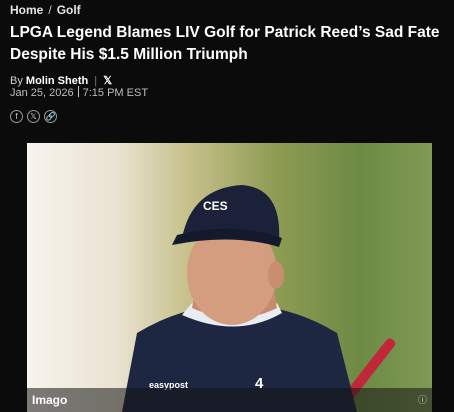  I want to click on breadcrumb-home-link: Home, so click(26, 10).